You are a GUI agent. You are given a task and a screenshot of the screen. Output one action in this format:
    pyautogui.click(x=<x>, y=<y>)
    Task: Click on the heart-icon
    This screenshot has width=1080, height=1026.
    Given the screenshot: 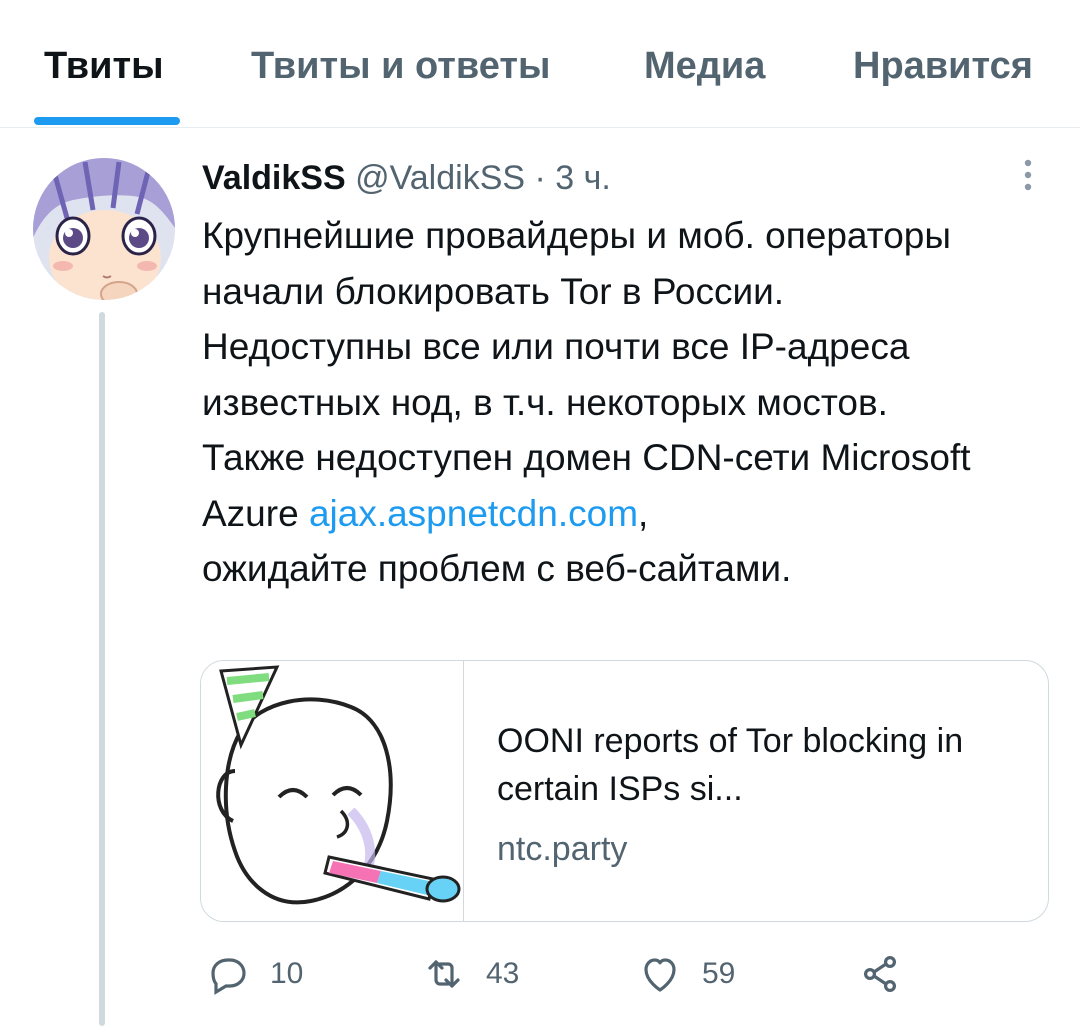 What is the action you would take?
    pyautogui.click(x=660, y=974)
    